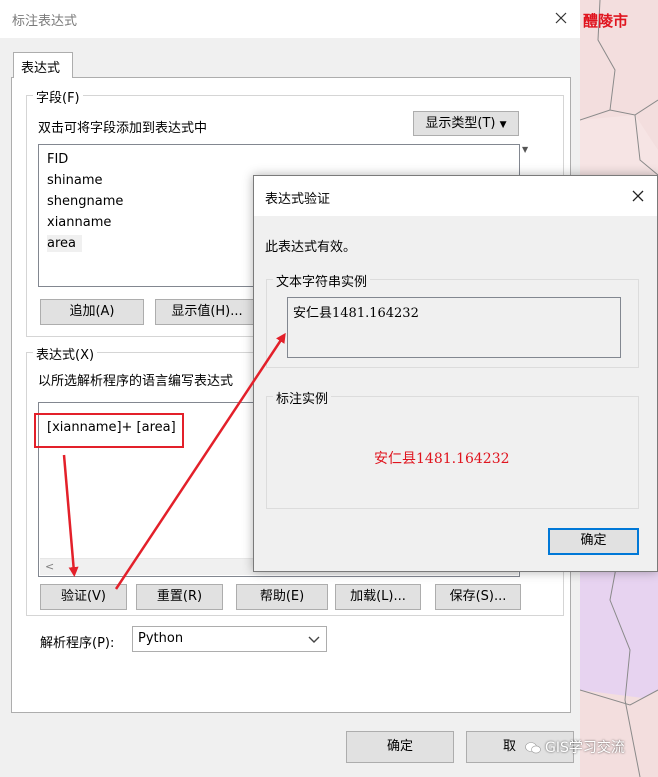  What do you see at coordinates (49, 566) in the screenshot?
I see `scroll-left-icon: <` at bounding box center [49, 566].